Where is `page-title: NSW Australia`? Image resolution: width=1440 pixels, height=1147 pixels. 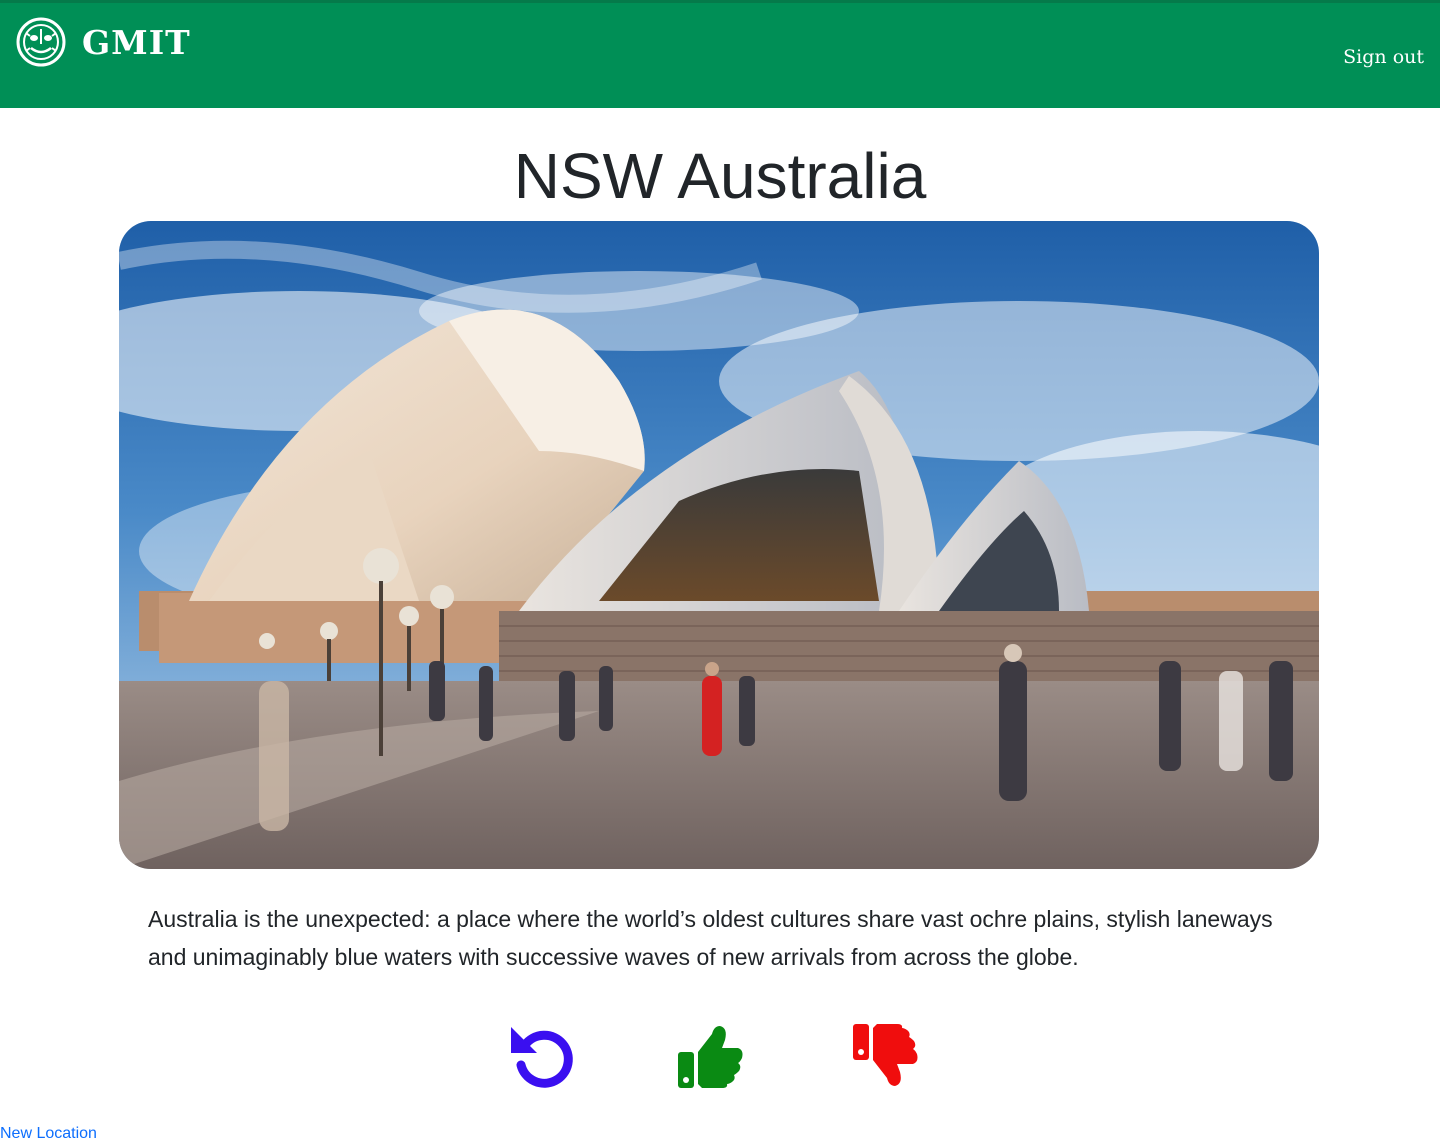 page-title: NSW Australia is located at coordinates (720, 176).